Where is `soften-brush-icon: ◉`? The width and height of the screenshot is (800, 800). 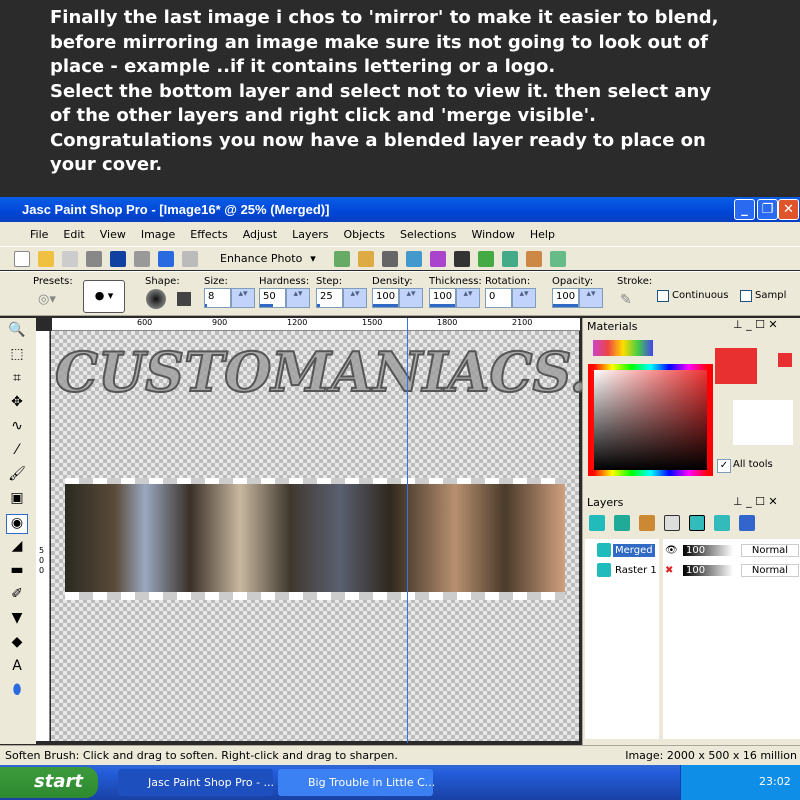 soften-brush-icon: ◉ is located at coordinates (17, 524).